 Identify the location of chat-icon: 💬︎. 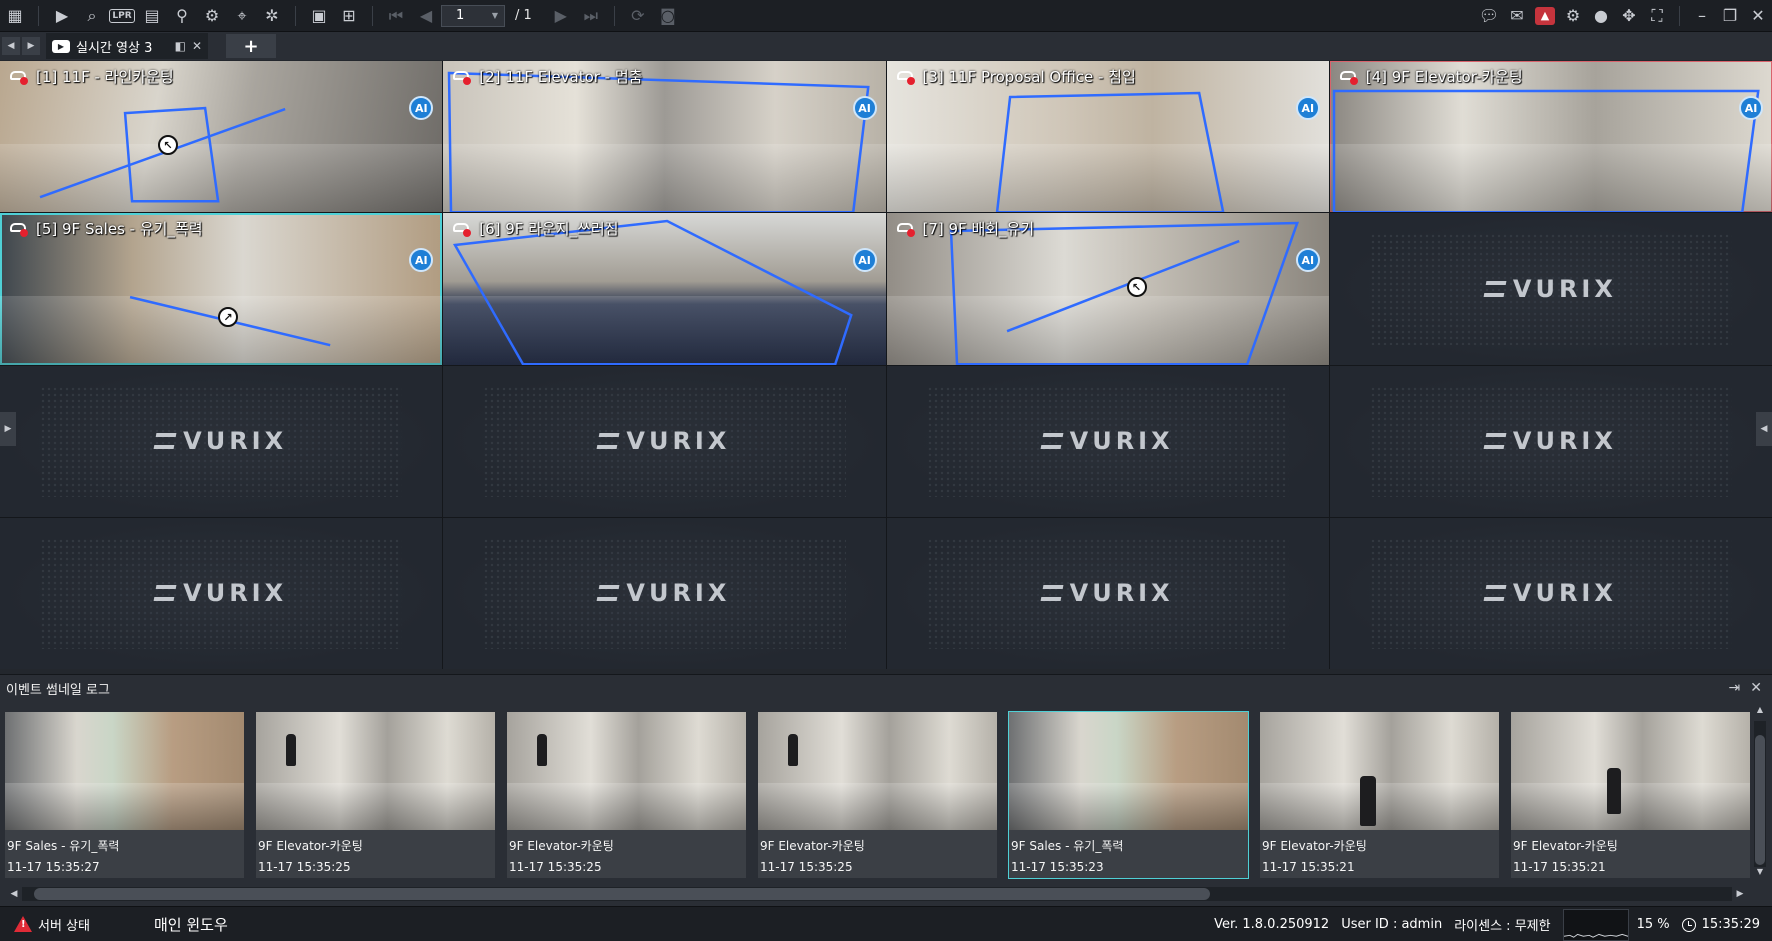
(1489, 16).